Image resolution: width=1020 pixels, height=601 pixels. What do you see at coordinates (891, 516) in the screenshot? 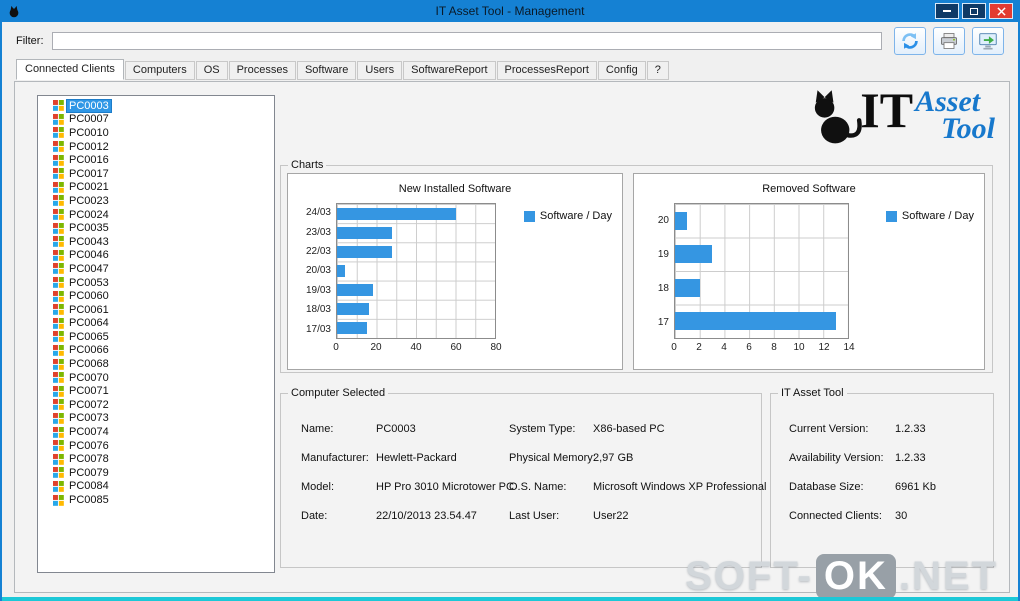
I see `field-row: Connected Clients: 30` at bounding box center [891, 516].